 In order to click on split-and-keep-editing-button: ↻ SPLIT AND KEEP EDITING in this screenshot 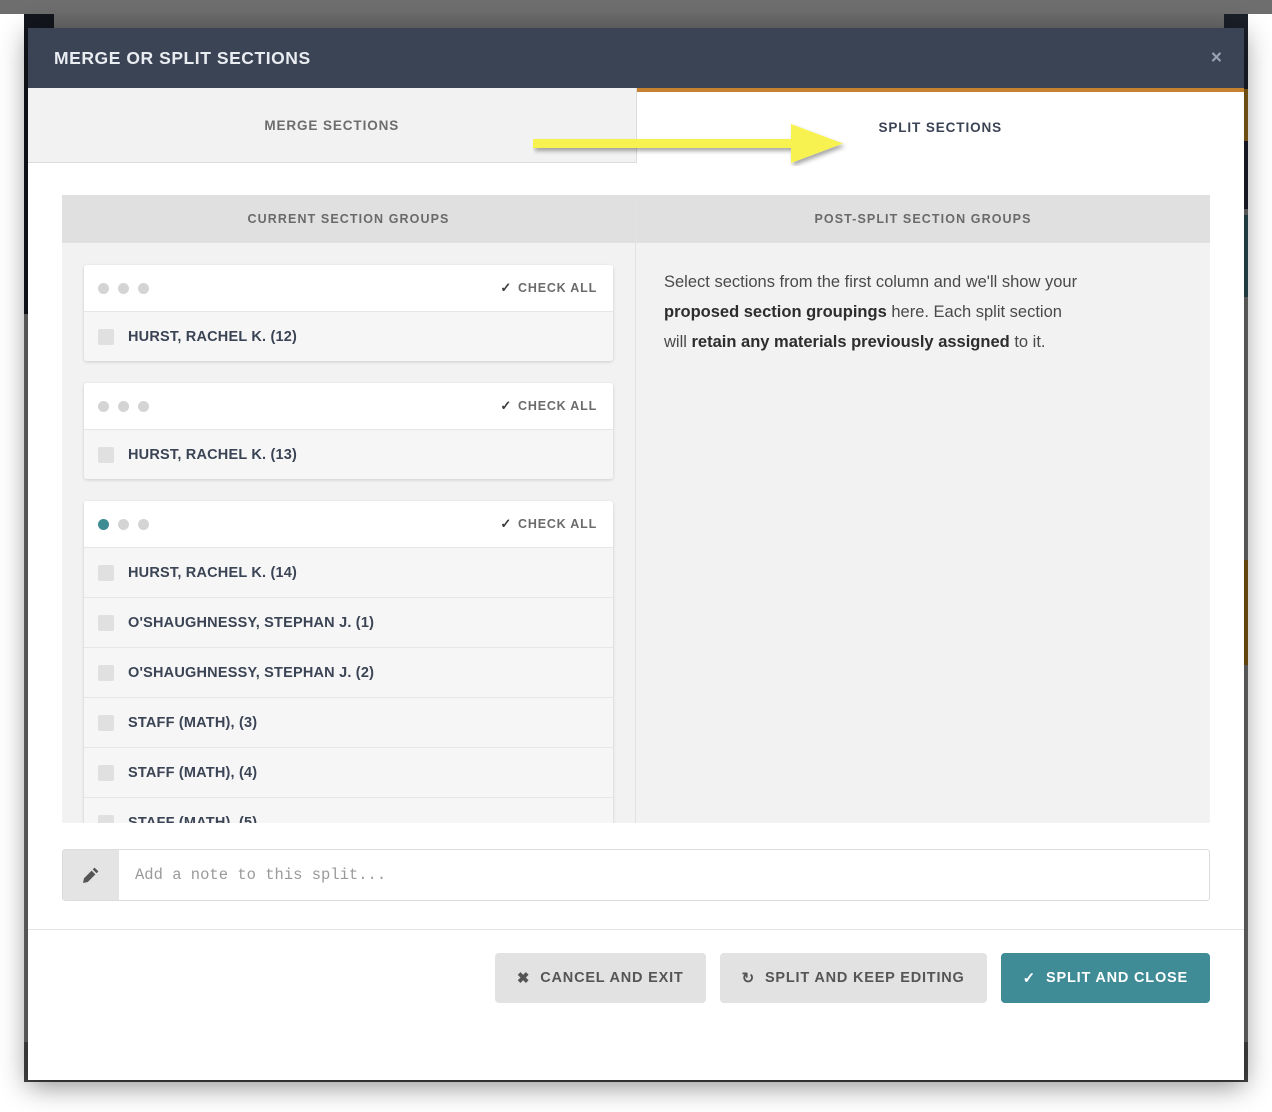, I will do `click(853, 978)`.